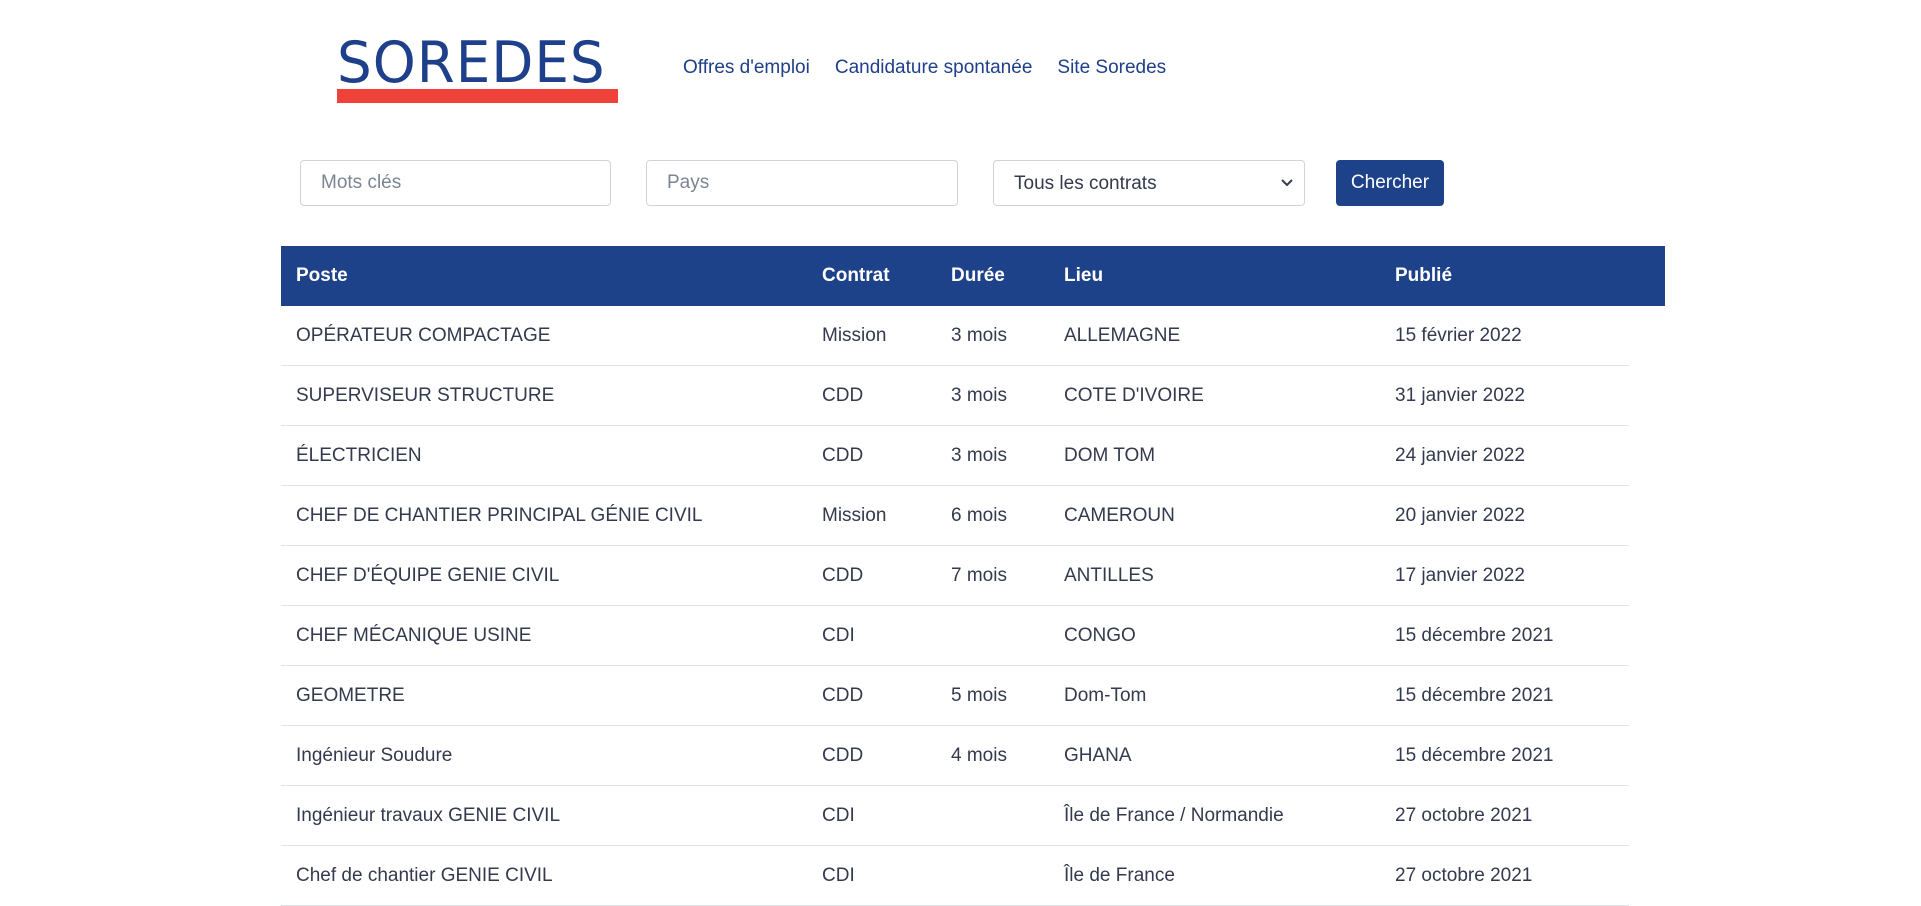 The image size is (1921, 906). Describe the element at coordinates (1134, 395) in the screenshot. I see `cell-lieu: COTE D'IVOIRE` at that location.